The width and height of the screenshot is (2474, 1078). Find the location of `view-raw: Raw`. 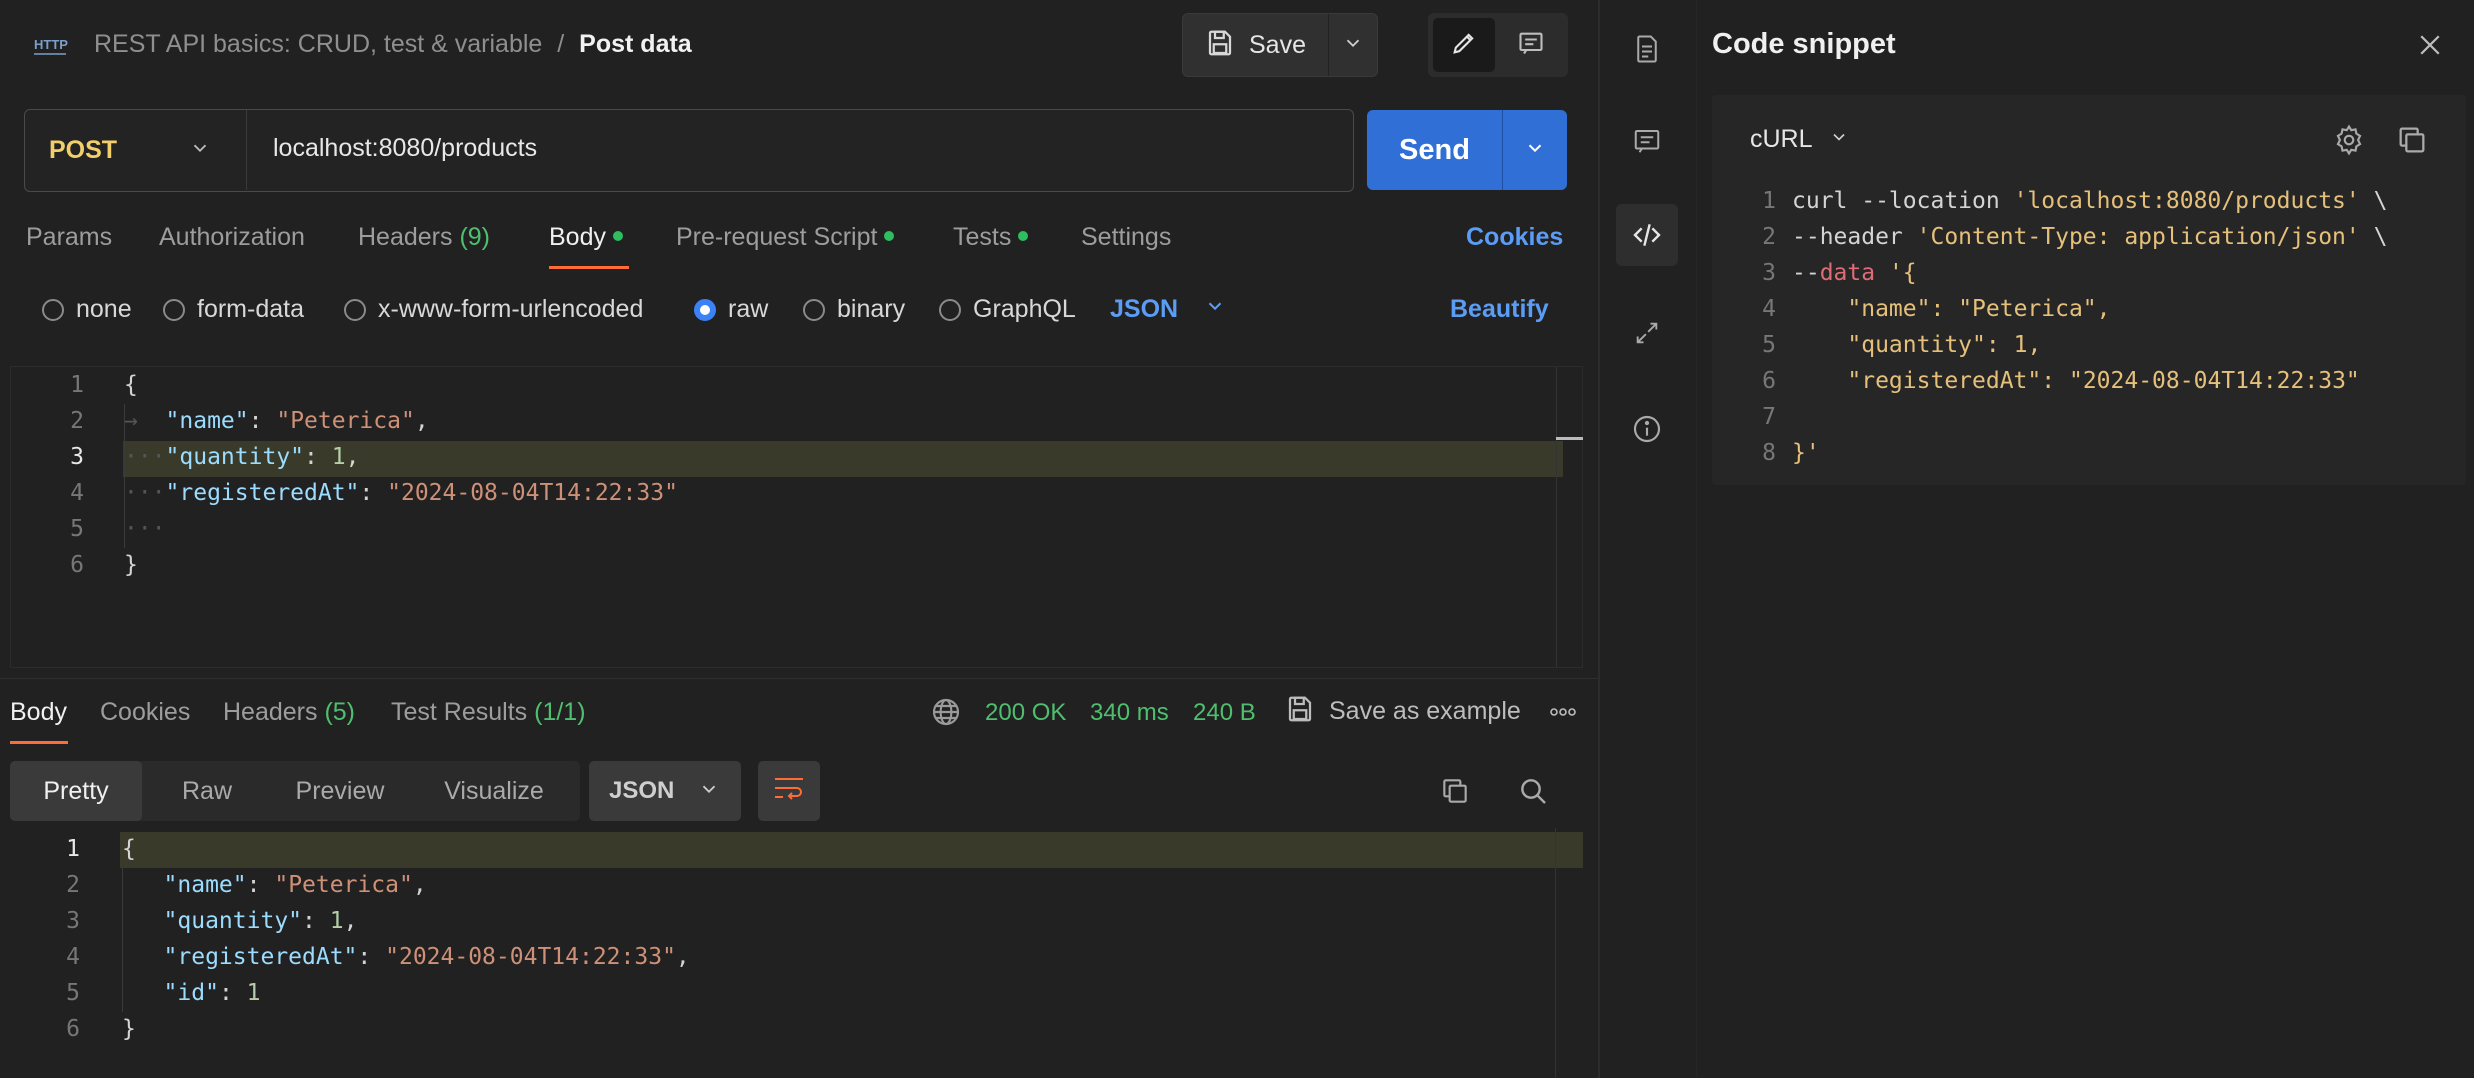

view-raw: Raw is located at coordinates (207, 791).